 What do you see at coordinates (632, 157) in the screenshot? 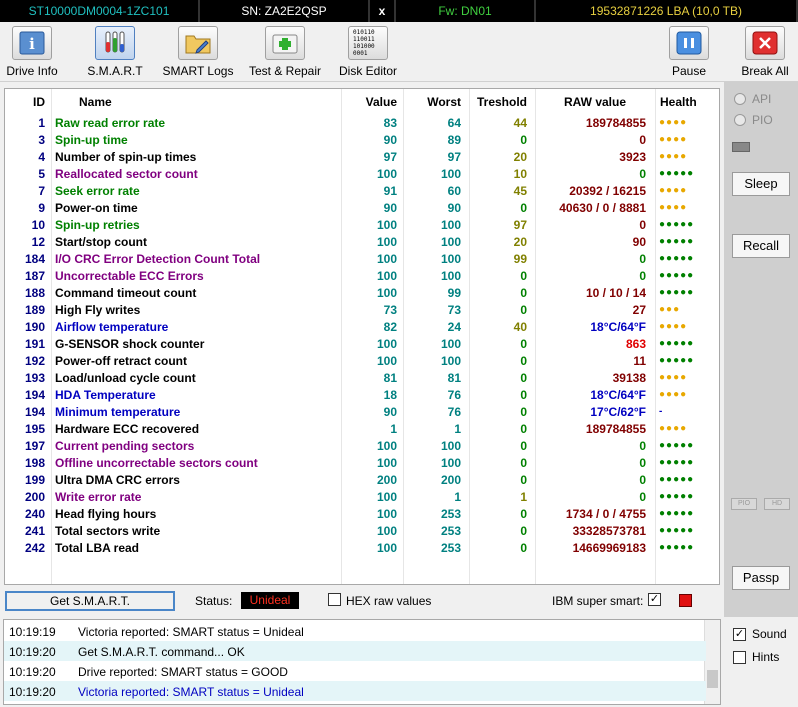
I see `attr-raw: 3923` at bounding box center [632, 157].